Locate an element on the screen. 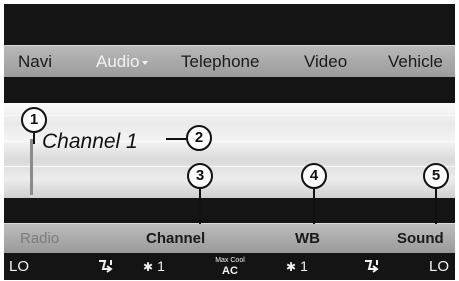 The image size is (459, 281). left-temperature: LO is located at coordinates (19, 266).